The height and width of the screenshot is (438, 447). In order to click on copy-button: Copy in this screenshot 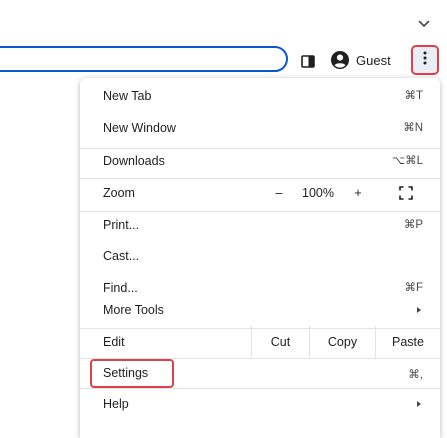, I will do `click(342, 342)`.